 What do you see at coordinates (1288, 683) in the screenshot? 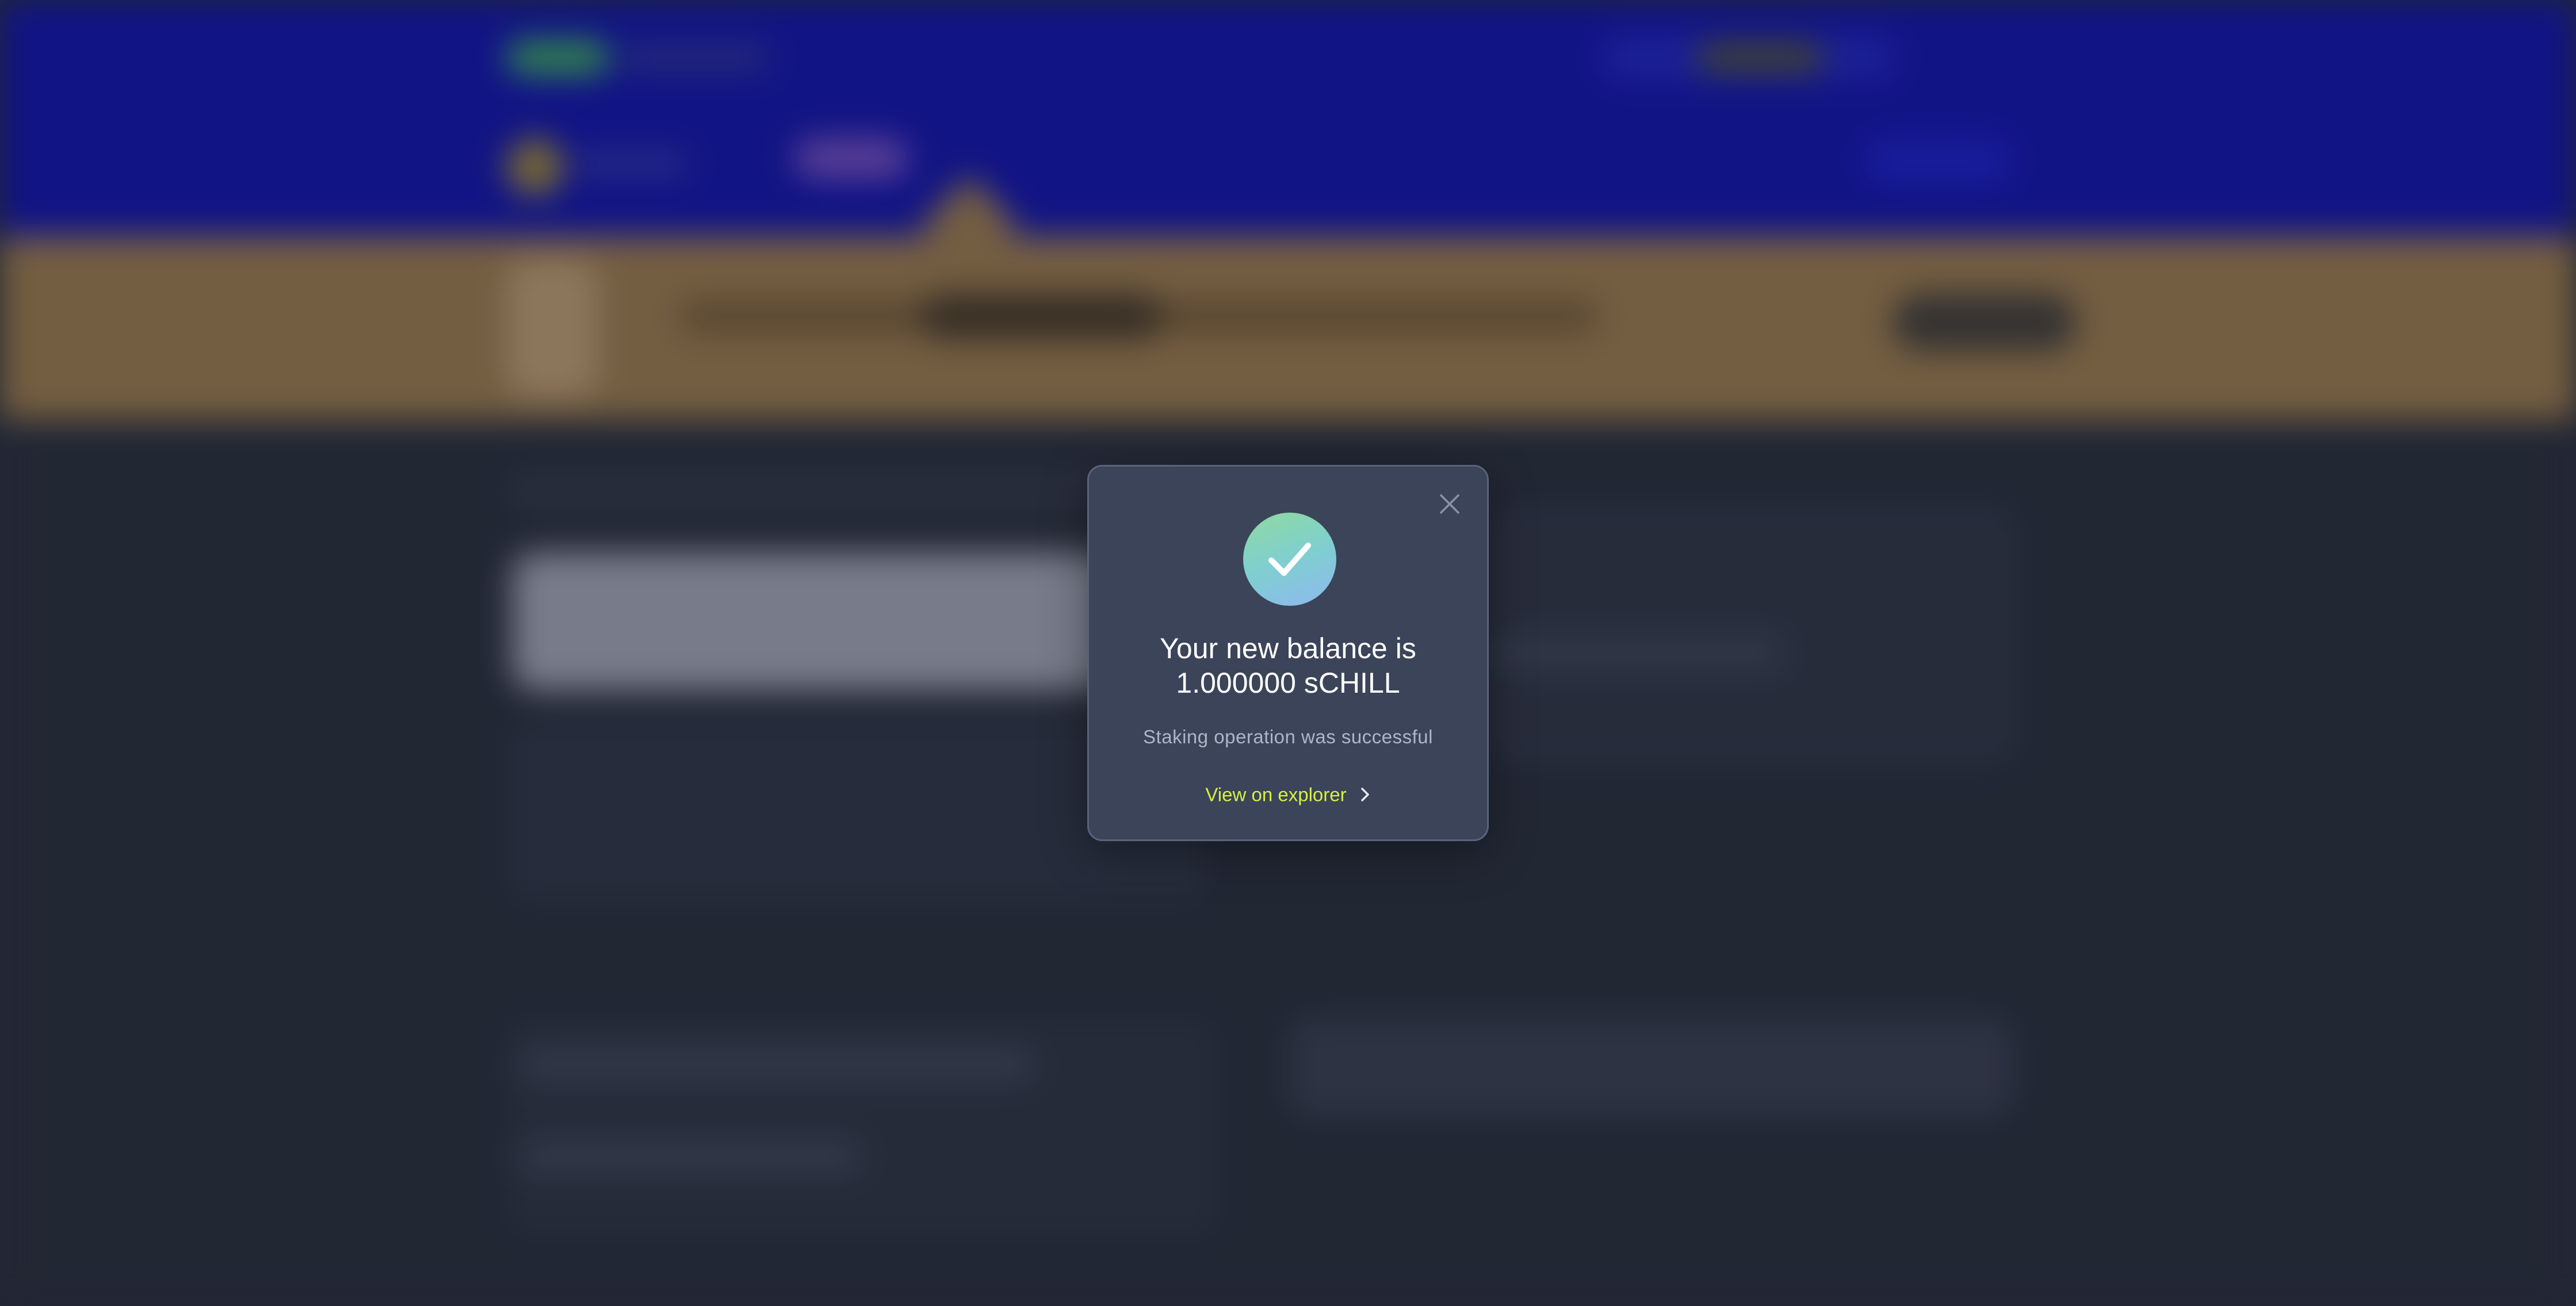
I see `balance-title-amount: 1.000000 sCHILL` at bounding box center [1288, 683].